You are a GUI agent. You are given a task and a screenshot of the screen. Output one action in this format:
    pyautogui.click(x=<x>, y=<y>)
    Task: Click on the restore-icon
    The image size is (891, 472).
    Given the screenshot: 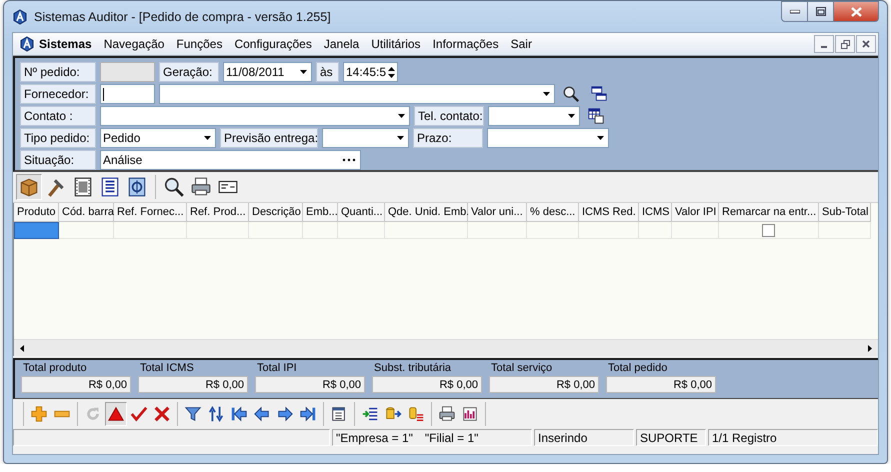 What is the action you would take?
    pyautogui.click(x=845, y=44)
    